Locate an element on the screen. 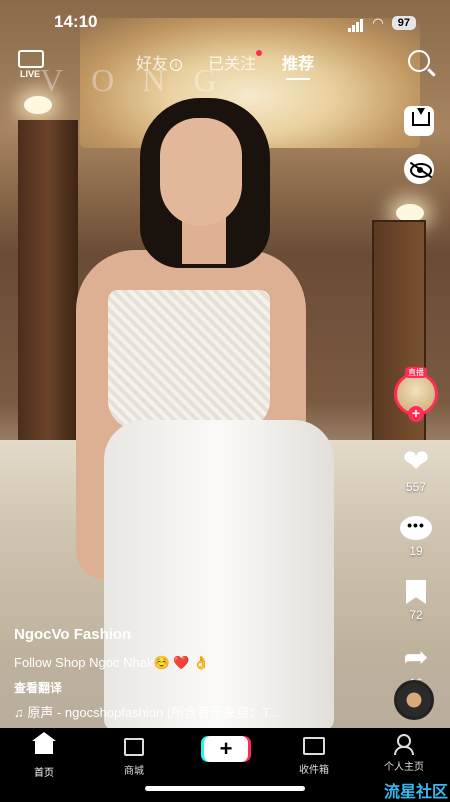 The image size is (450, 802). tab-inbox-label: 收件箱 is located at coordinates (314, 770).